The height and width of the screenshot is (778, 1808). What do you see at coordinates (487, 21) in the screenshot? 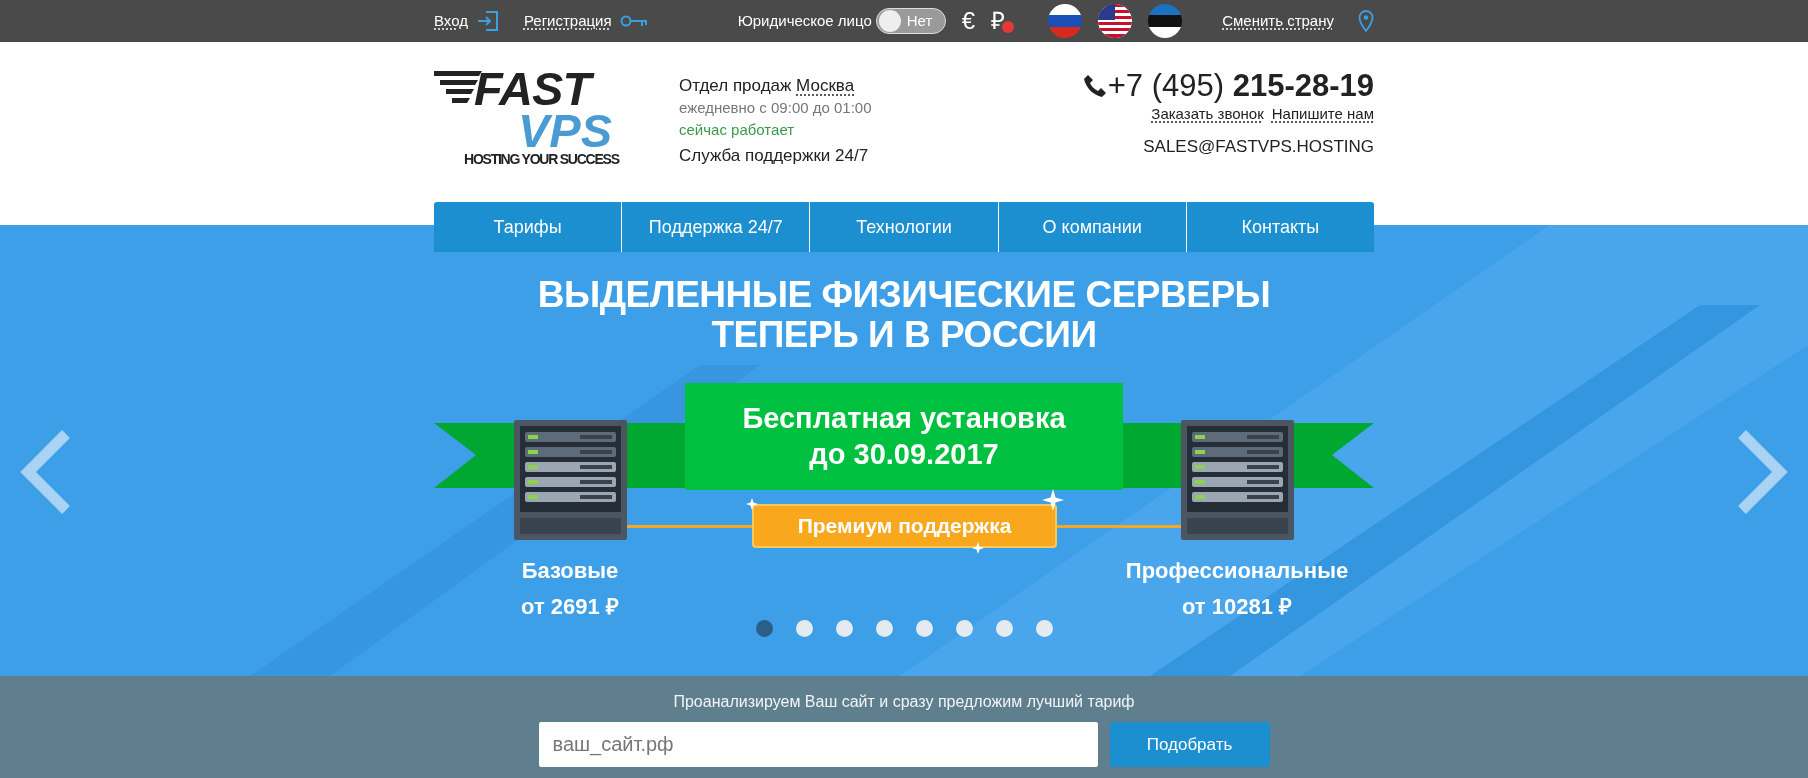
I see `login-icon` at bounding box center [487, 21].